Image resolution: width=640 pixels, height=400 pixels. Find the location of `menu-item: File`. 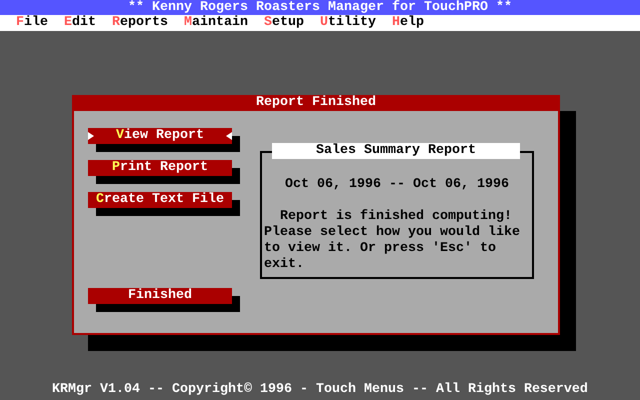

menu-item: File is located at coordinates (32, 23).